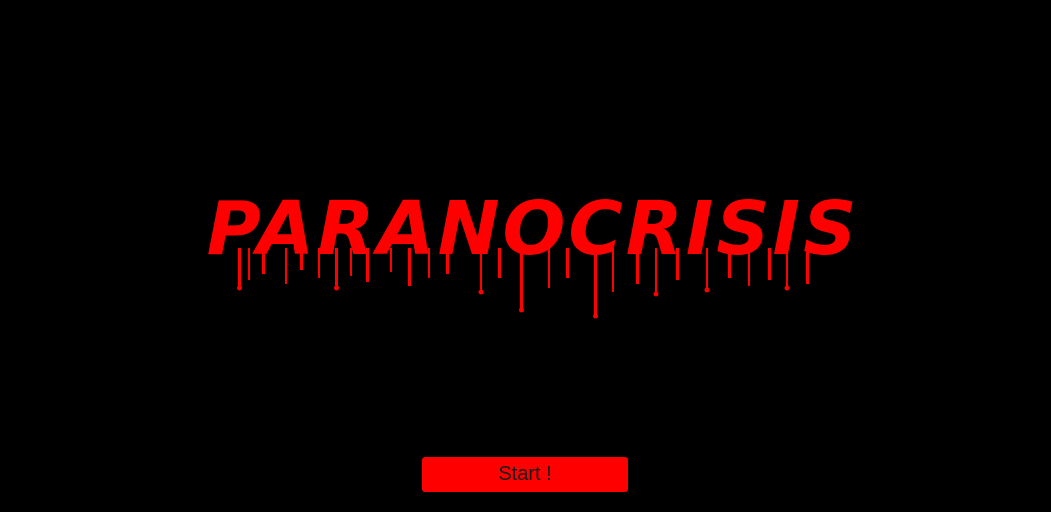 This screenshot has width=1051, height=512. Describe the element at coordinates (533, 229) in the screenshot. I see `game-title: PARANOCRISIS` at that location.